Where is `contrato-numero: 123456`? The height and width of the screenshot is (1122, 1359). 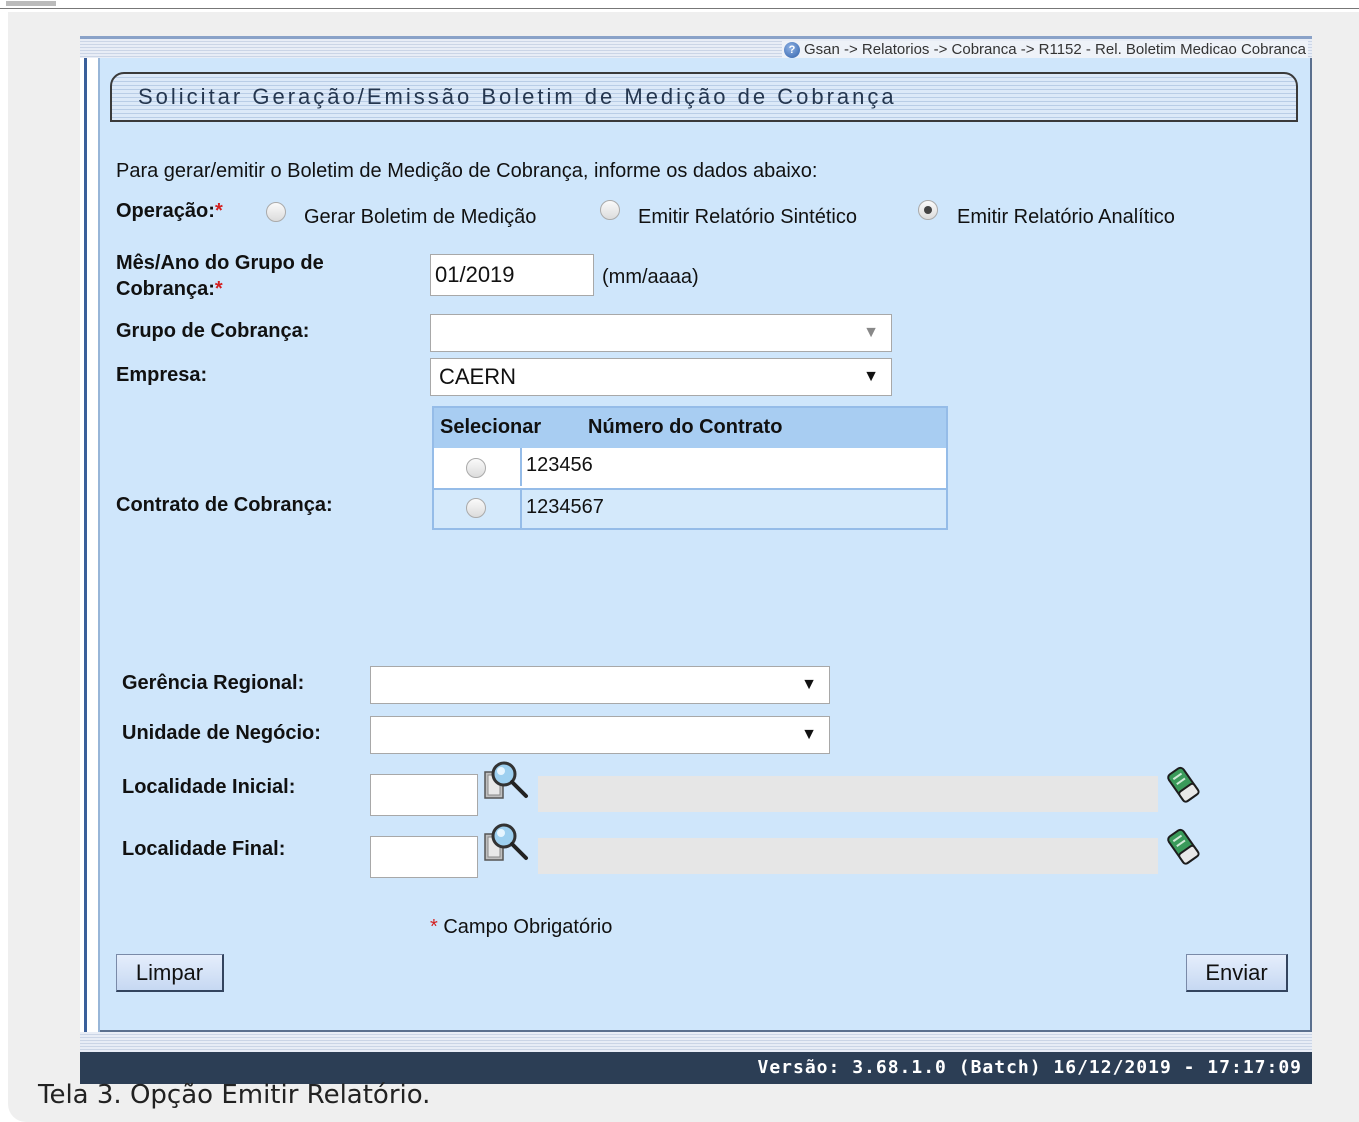
contrato-numero: 123456 is located at coordinates (732, 467).